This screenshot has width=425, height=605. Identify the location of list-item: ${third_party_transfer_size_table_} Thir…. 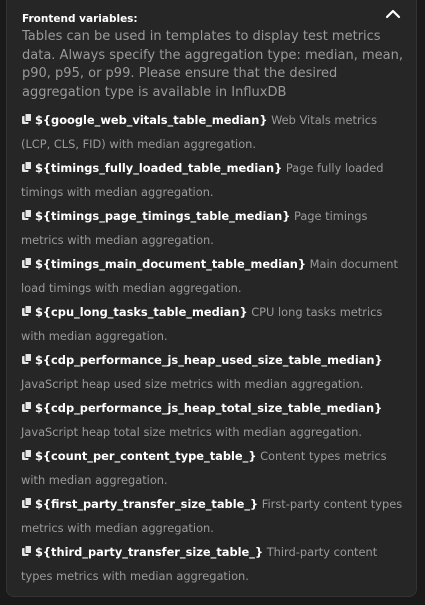
(215, 564).